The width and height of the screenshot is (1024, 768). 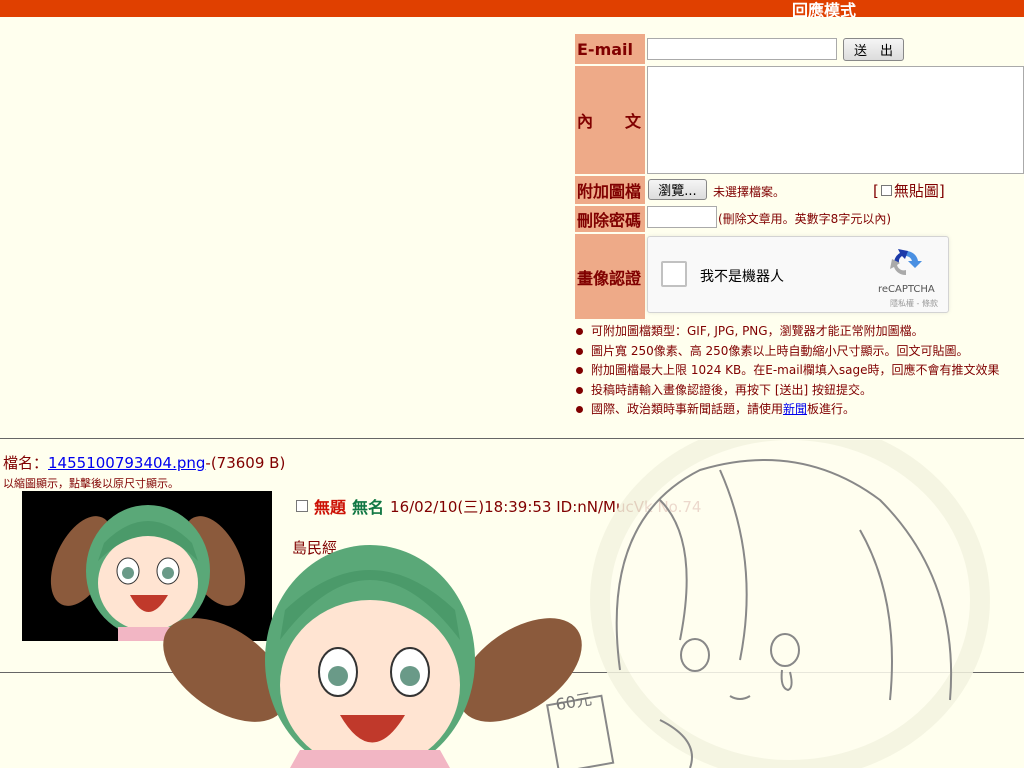 What do you see at coordinates (674, 274) in the screenshot?
I see `captcha-checkbox` at bounding box center [674, 274].